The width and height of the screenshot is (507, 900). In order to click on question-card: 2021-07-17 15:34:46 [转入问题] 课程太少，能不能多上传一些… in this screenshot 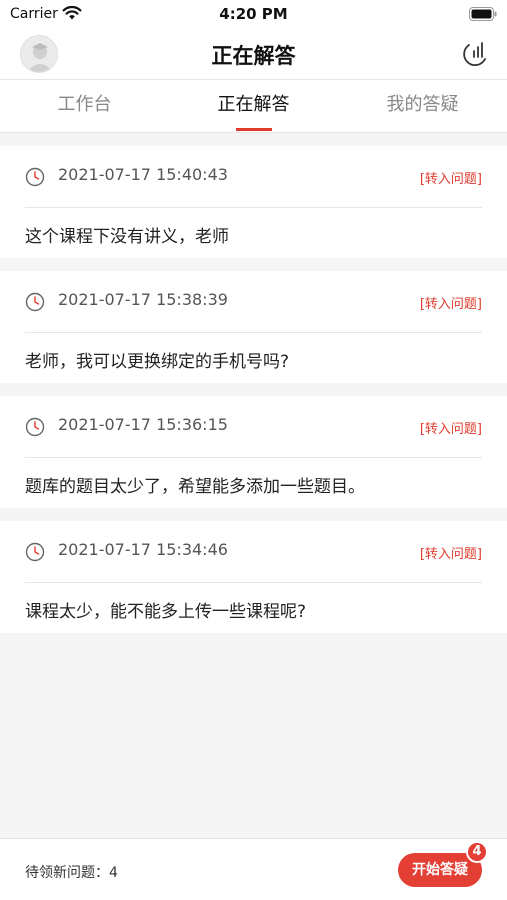, I will do `click(253, 577)`.